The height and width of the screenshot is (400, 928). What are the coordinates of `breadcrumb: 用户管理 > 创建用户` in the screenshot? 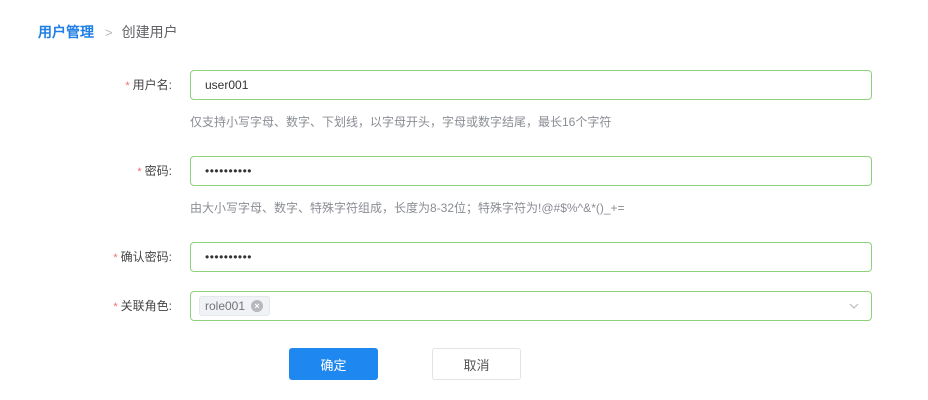 It's located at (108, 32).